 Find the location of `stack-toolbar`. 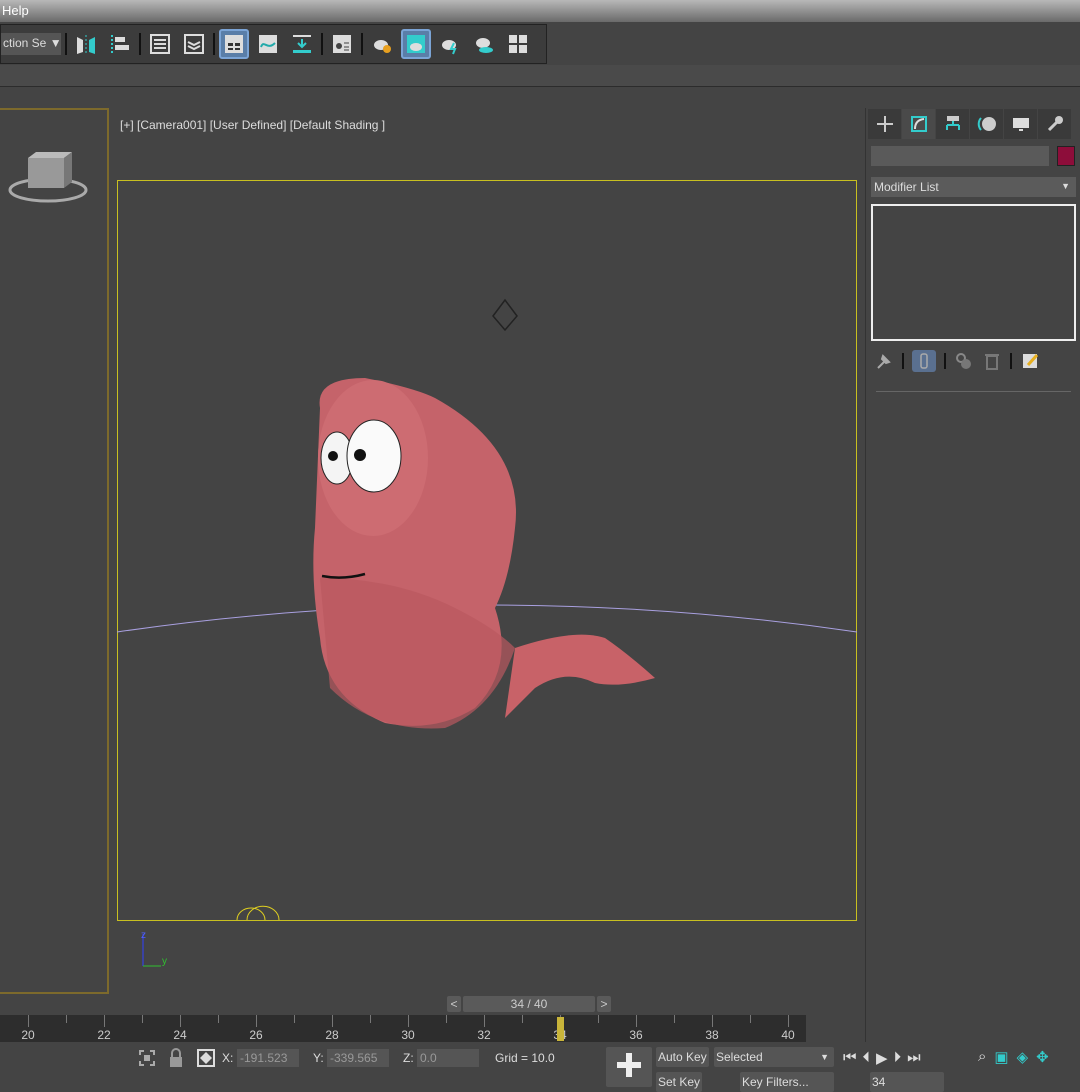

stack-toolbar is located at coordinates (957, 361).